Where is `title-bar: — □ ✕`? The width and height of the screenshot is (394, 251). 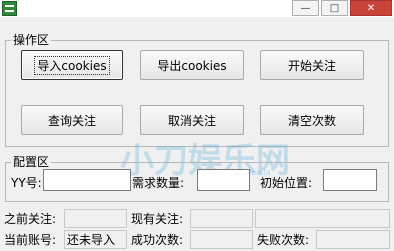
title-bar: — □ ✕ is located at coordinates (197, 8).